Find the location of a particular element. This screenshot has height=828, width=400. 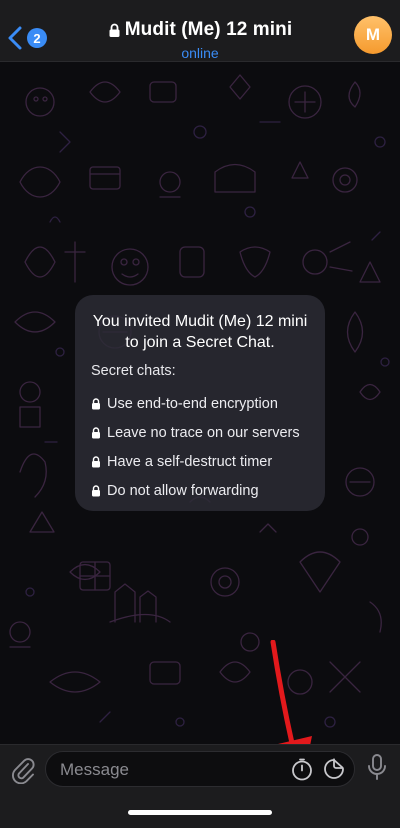

secret-chat-feature: Have a self-destruct timer is located at coordinates (200, 461).